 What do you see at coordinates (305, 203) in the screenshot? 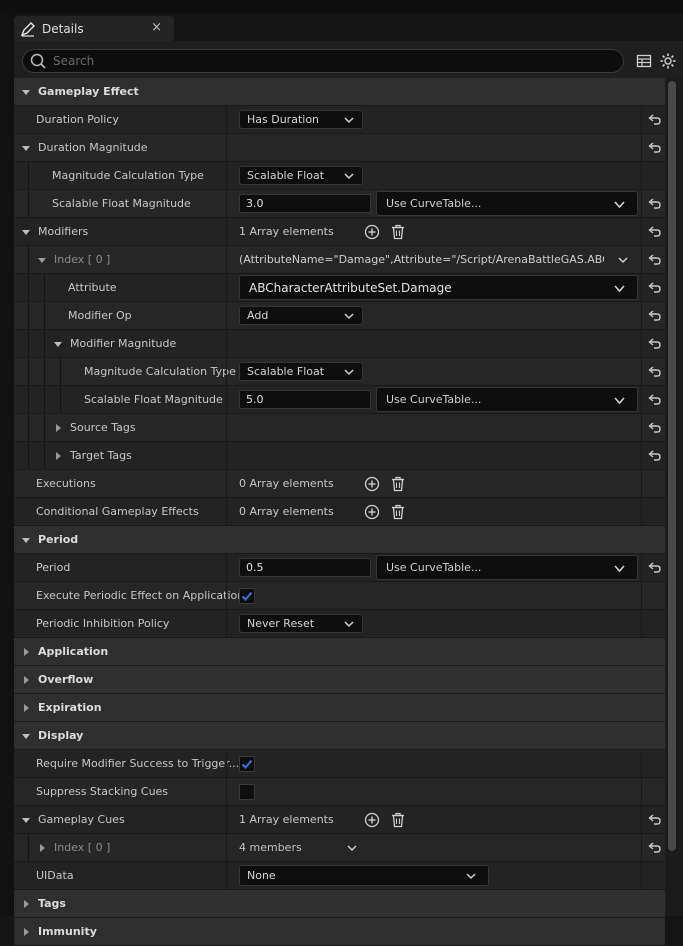
I see `scalable-float-input: 3.0` at bounding box center [305, 203].